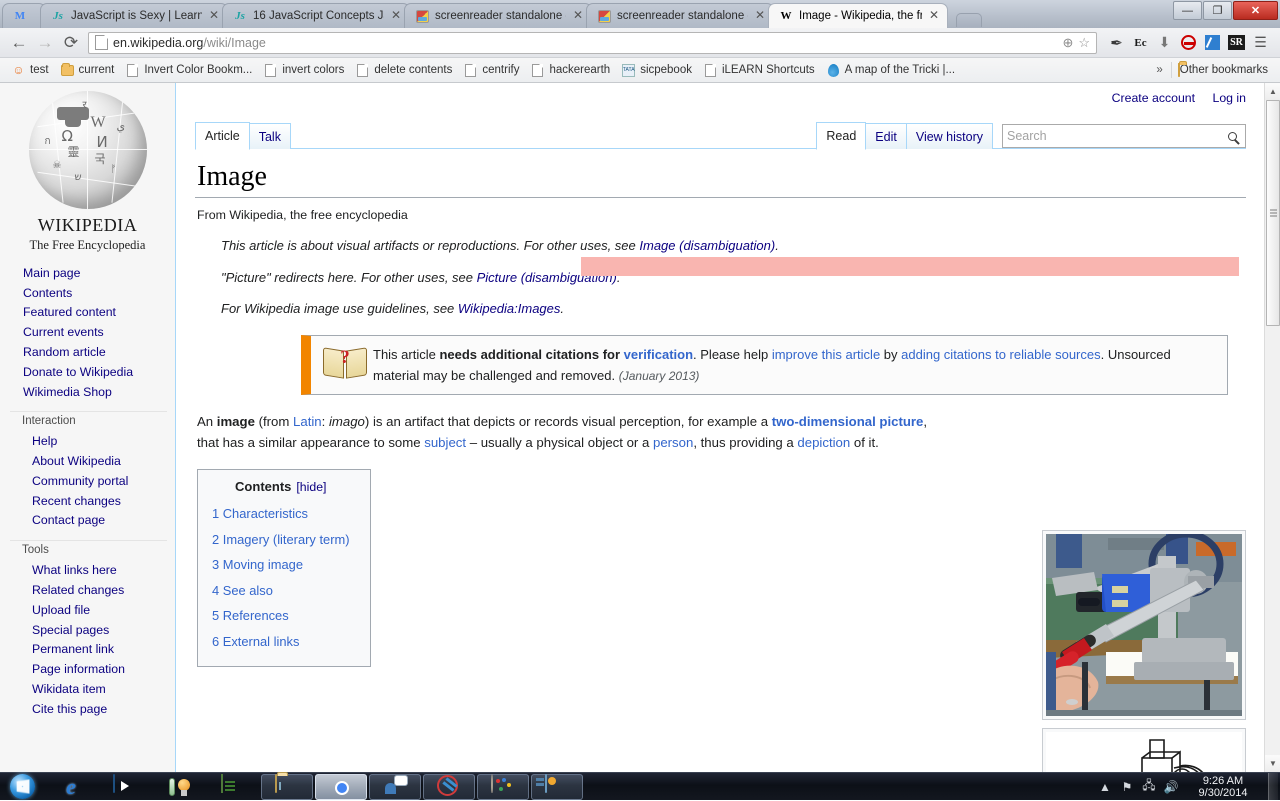  What do you see at coordinates (92, 273) in the screenshot?
I see `sidebar-item-main-page: Main page` at bounding box center [92, 273].